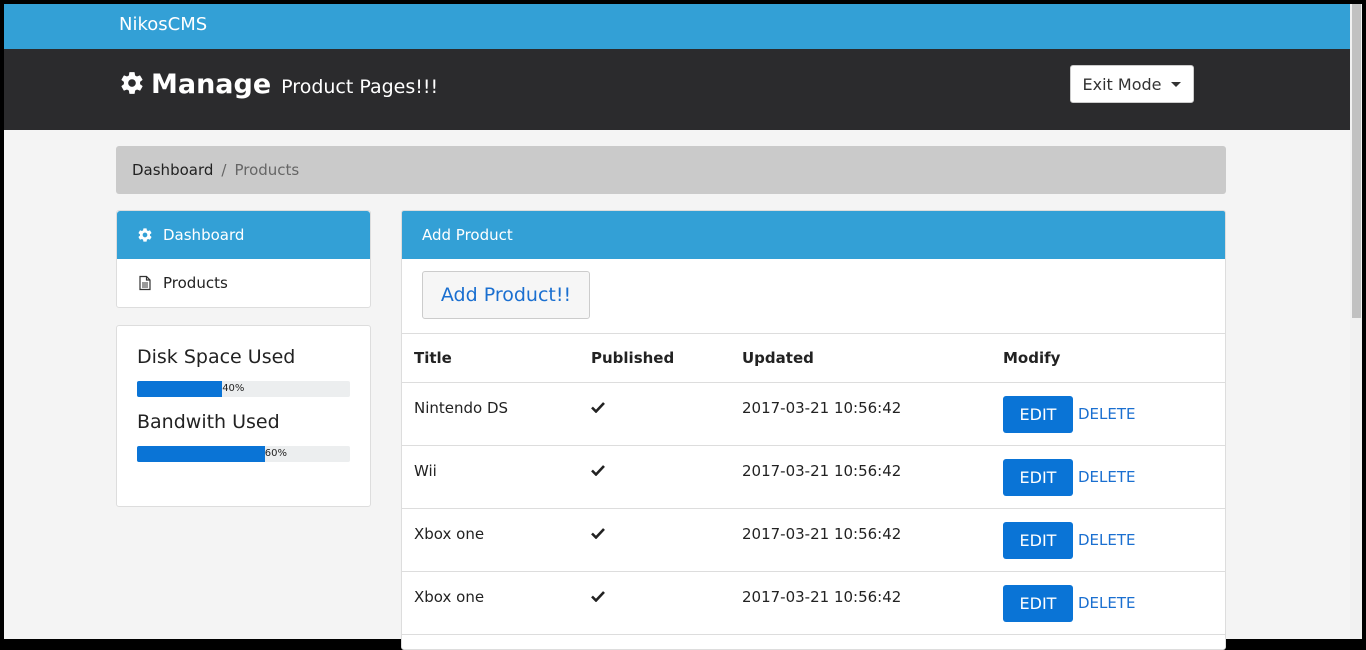  Describe the element at coordinates (360, 87) in the screenshot. I see `manage-subheading: Product Pages!!!` at that location.